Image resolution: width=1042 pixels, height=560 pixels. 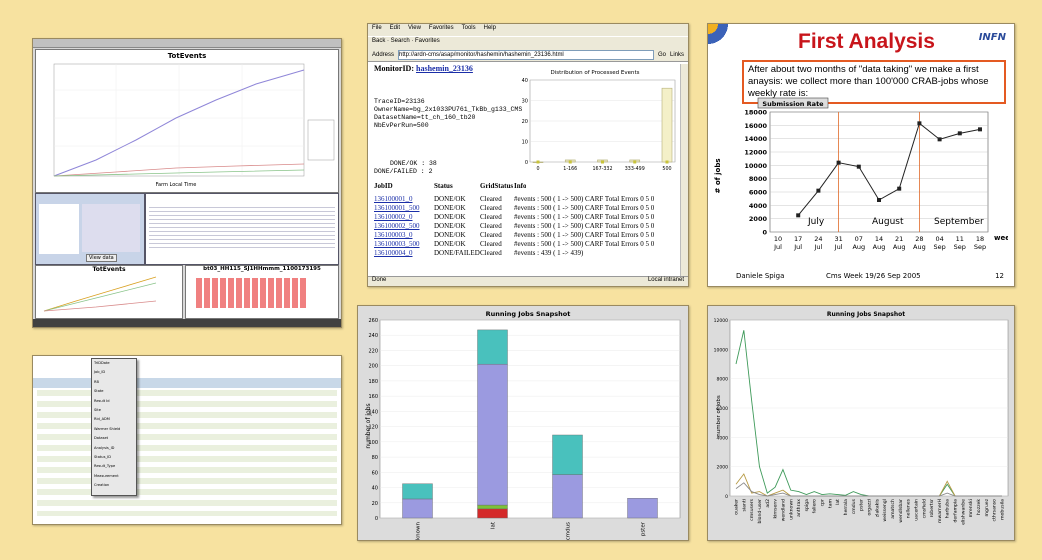 What do you see at coordinates (115, 363) in the screenshot?
I see `menu-item: TrIDDate` at bounding box center [115, 363].